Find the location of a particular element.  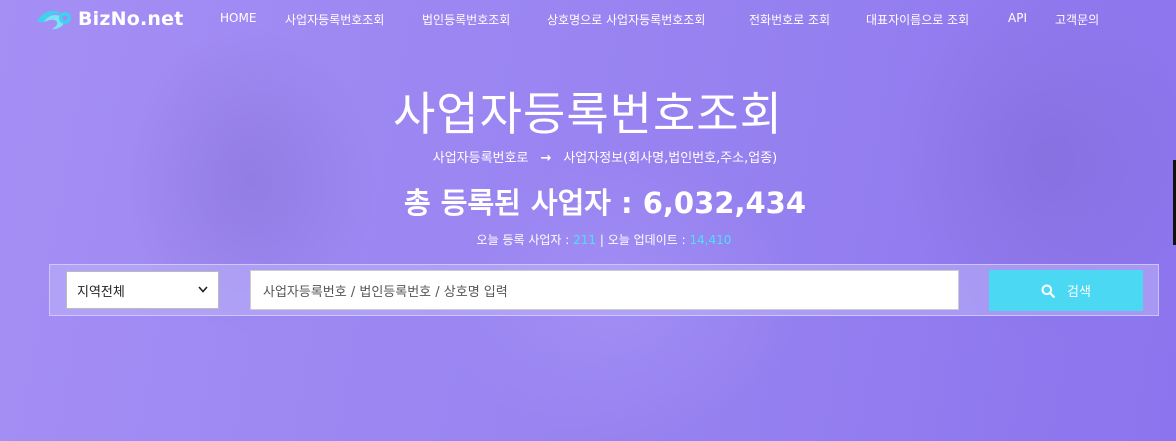

region-select-value: 지역전체 is located at coordinates (101, 292).